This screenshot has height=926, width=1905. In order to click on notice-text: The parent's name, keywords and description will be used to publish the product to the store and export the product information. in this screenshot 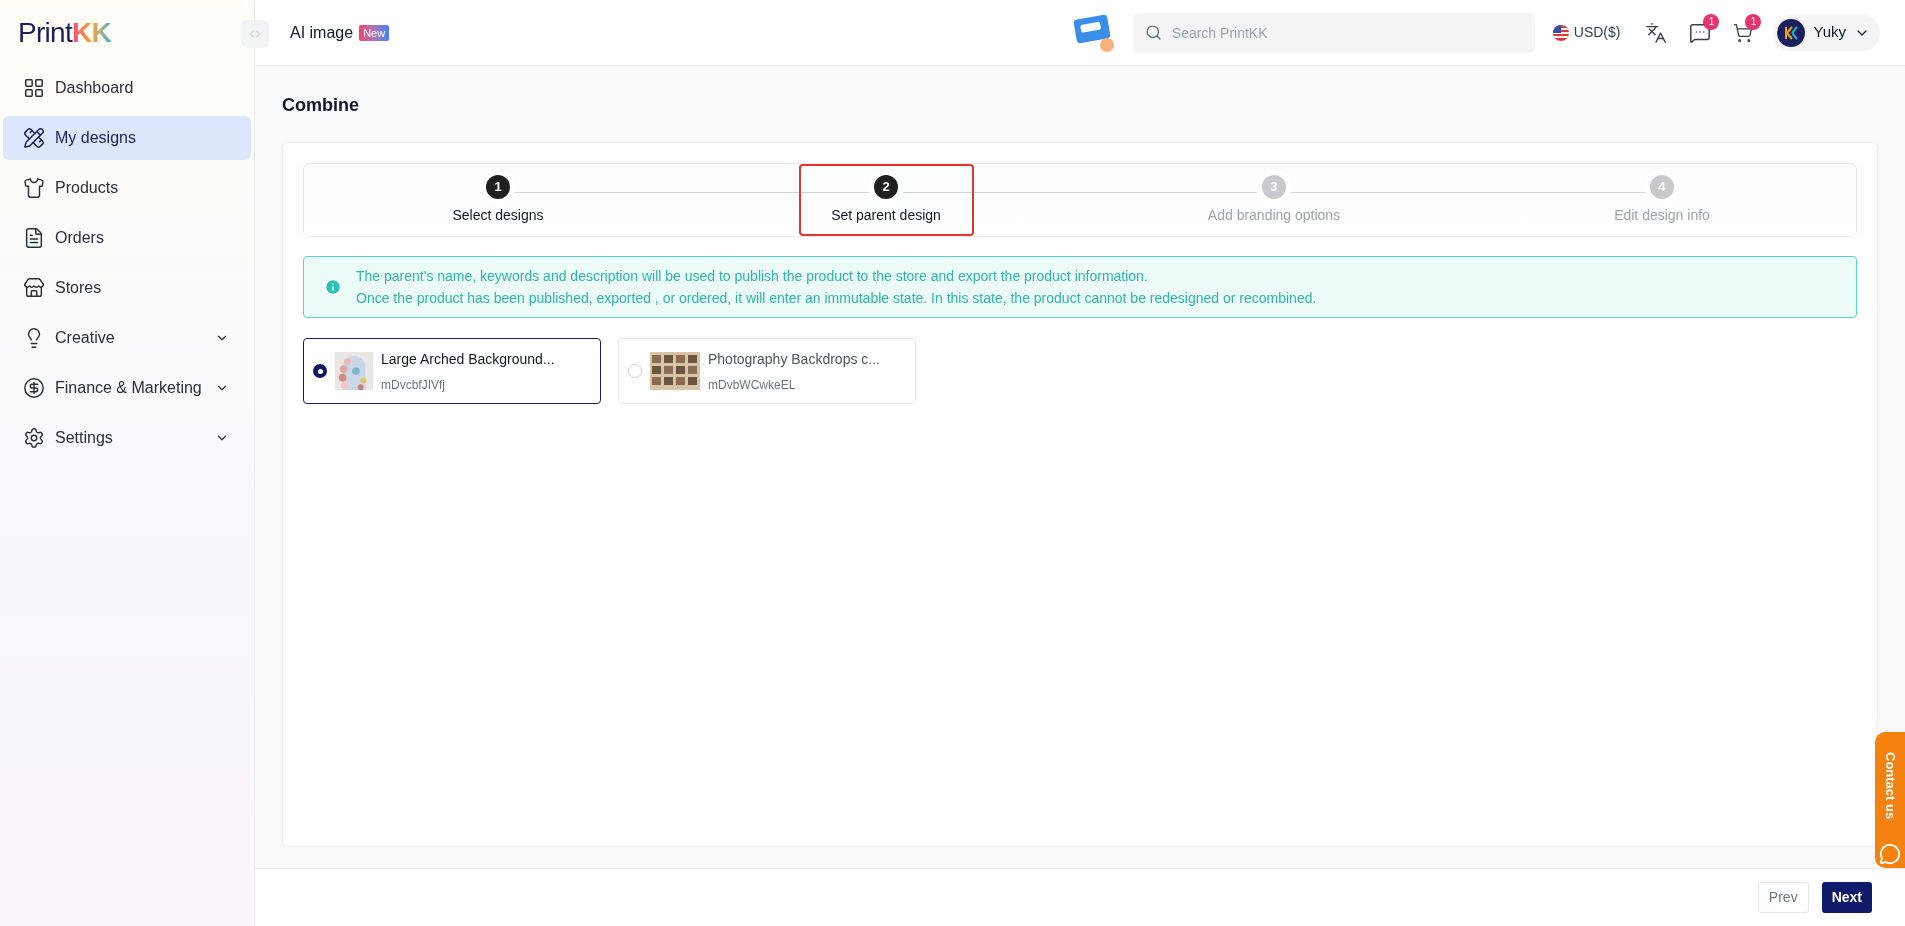, I will do `click(752, 276)`.